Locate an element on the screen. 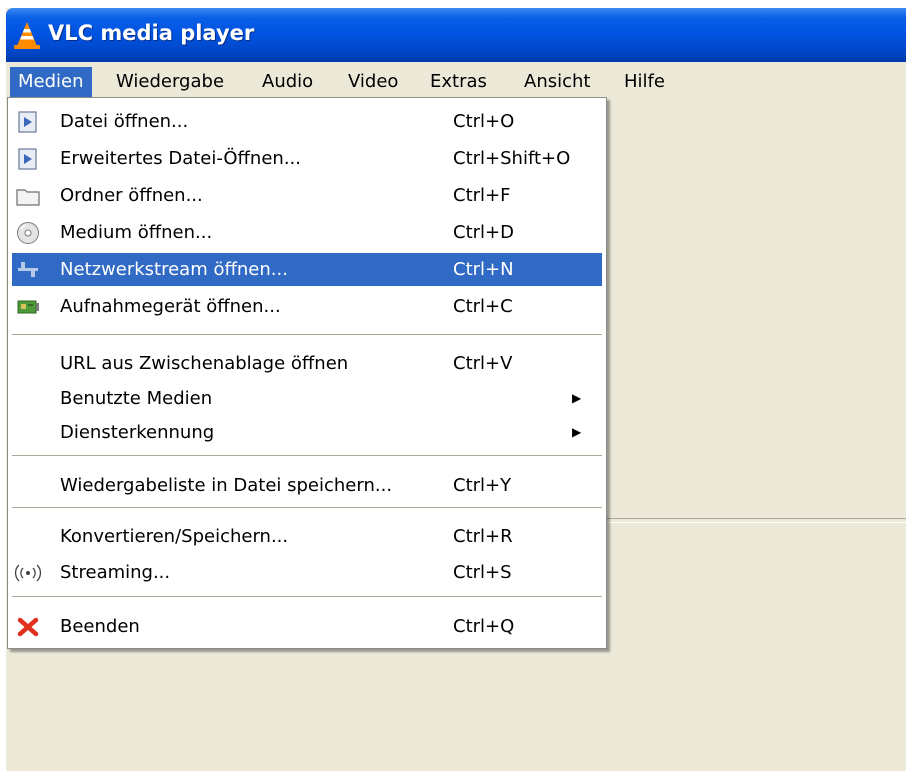  menu-item-open-capture-device: Aufnahmegerät öffnen... Ctrl+C is located at coordinates (307, 306).